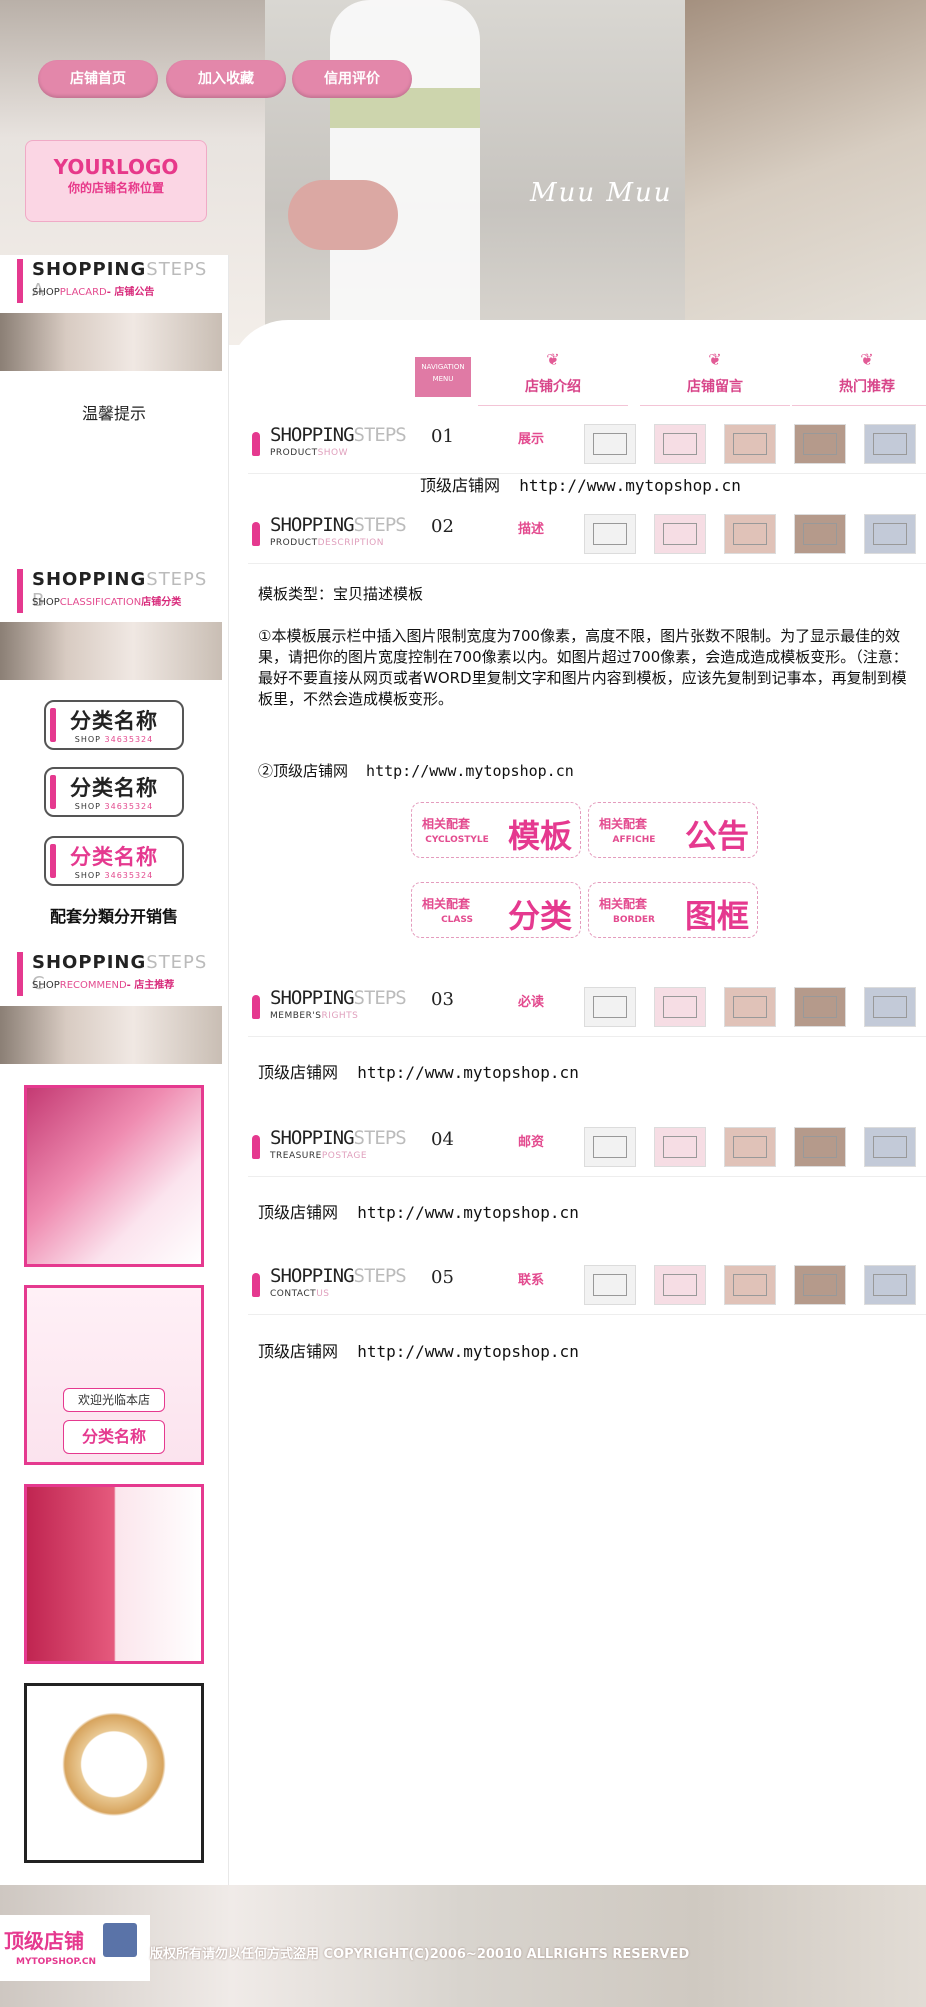 The height and width of the screenshot is (2007, 926). Describe the element at coordinates (113, 916) in the screenshot. I see `category-note: 配套分類分开销售` at that location.